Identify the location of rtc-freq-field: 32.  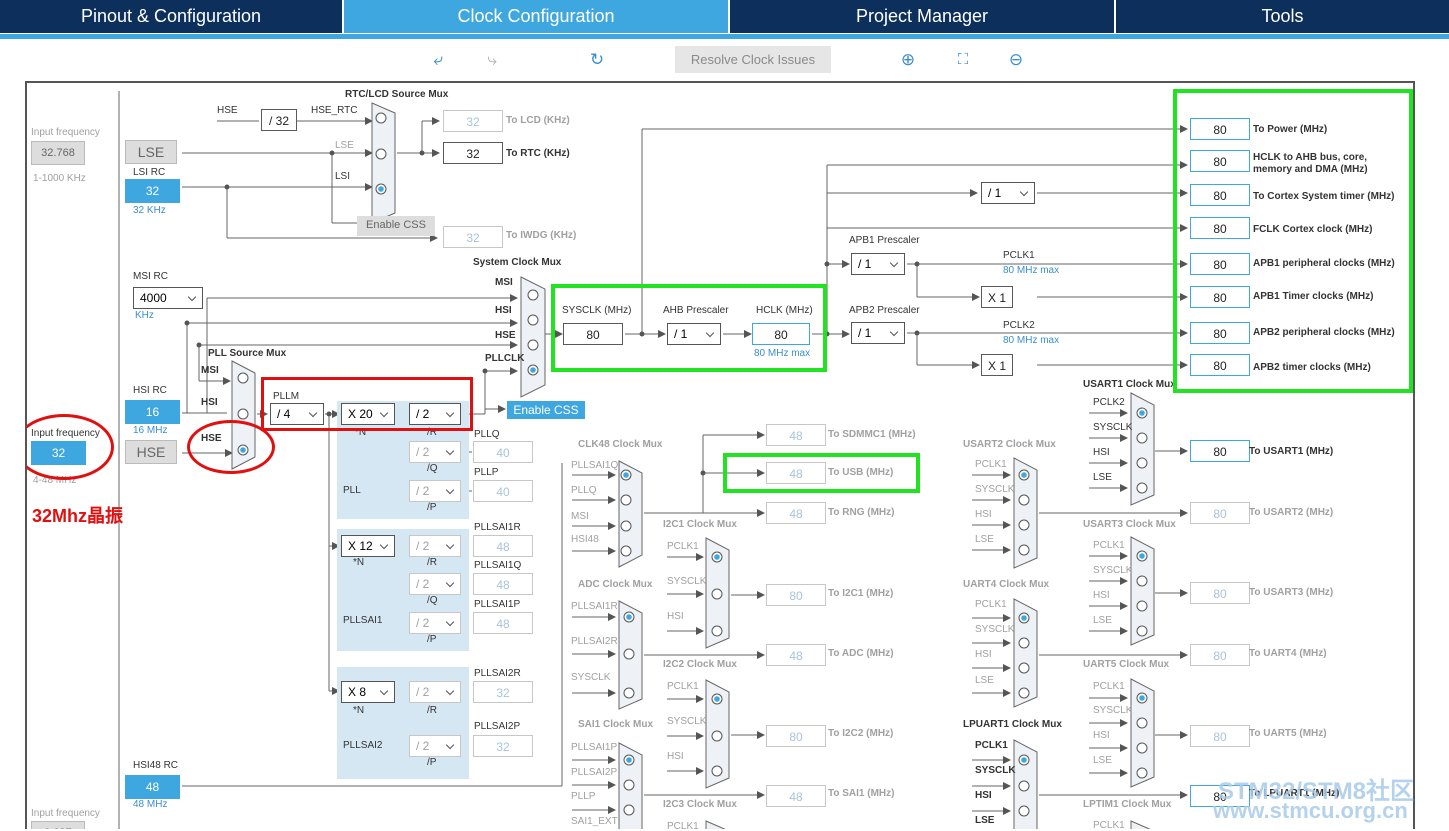
(473, 153).